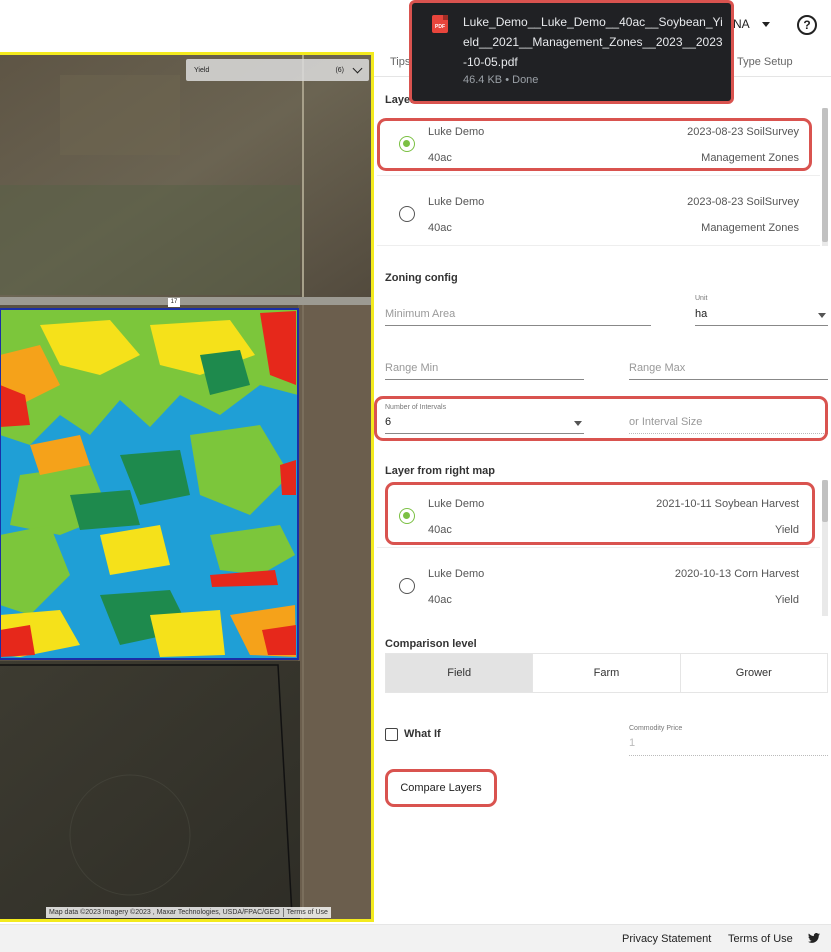 The height and width of the screenshot is (952, 831). I want to click on left-list-scrollbar, so click(825, 177).